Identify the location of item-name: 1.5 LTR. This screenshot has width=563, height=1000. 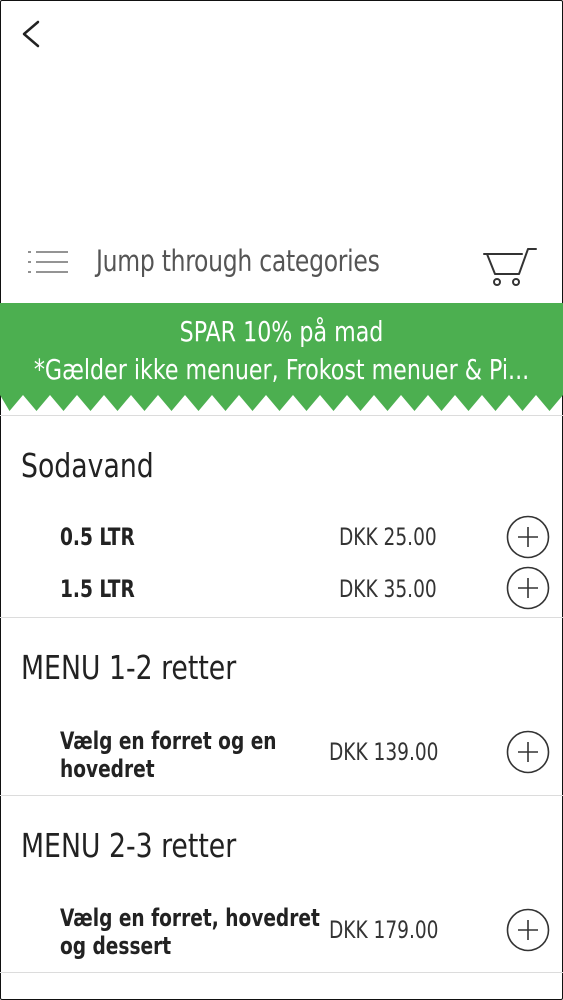
(97, 589).